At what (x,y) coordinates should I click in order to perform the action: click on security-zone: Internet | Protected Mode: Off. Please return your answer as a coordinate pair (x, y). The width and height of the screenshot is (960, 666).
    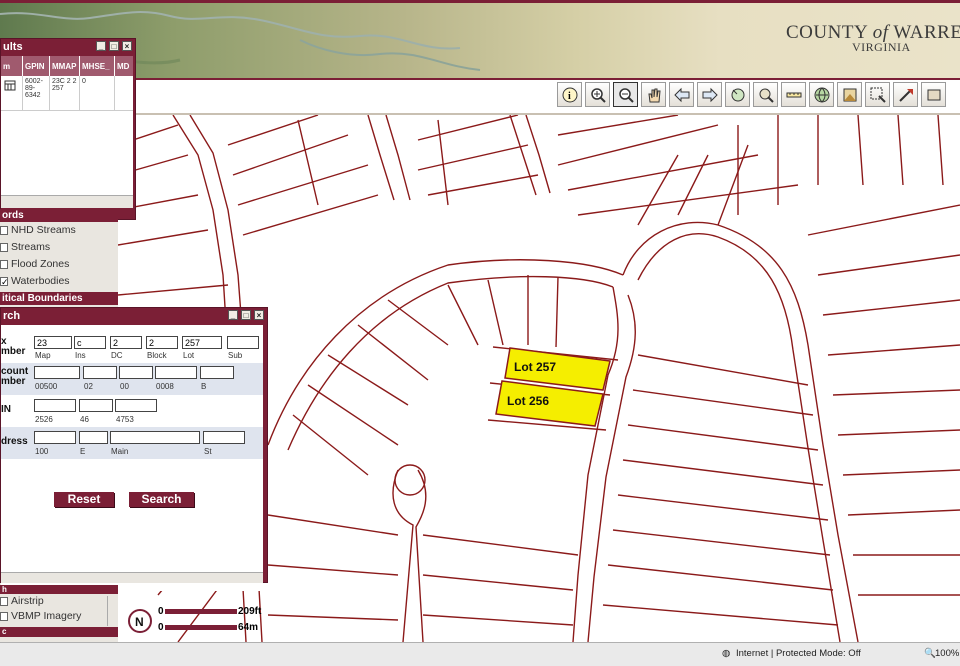
    Looking at the image, I should click on (798, 653).